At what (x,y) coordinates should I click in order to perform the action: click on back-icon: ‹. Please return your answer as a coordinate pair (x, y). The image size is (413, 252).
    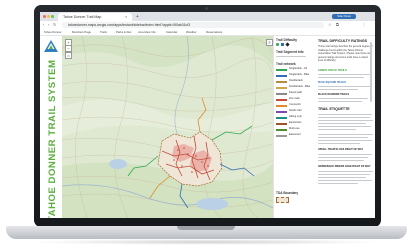
    Looking at the image, I should click on (43, 25).